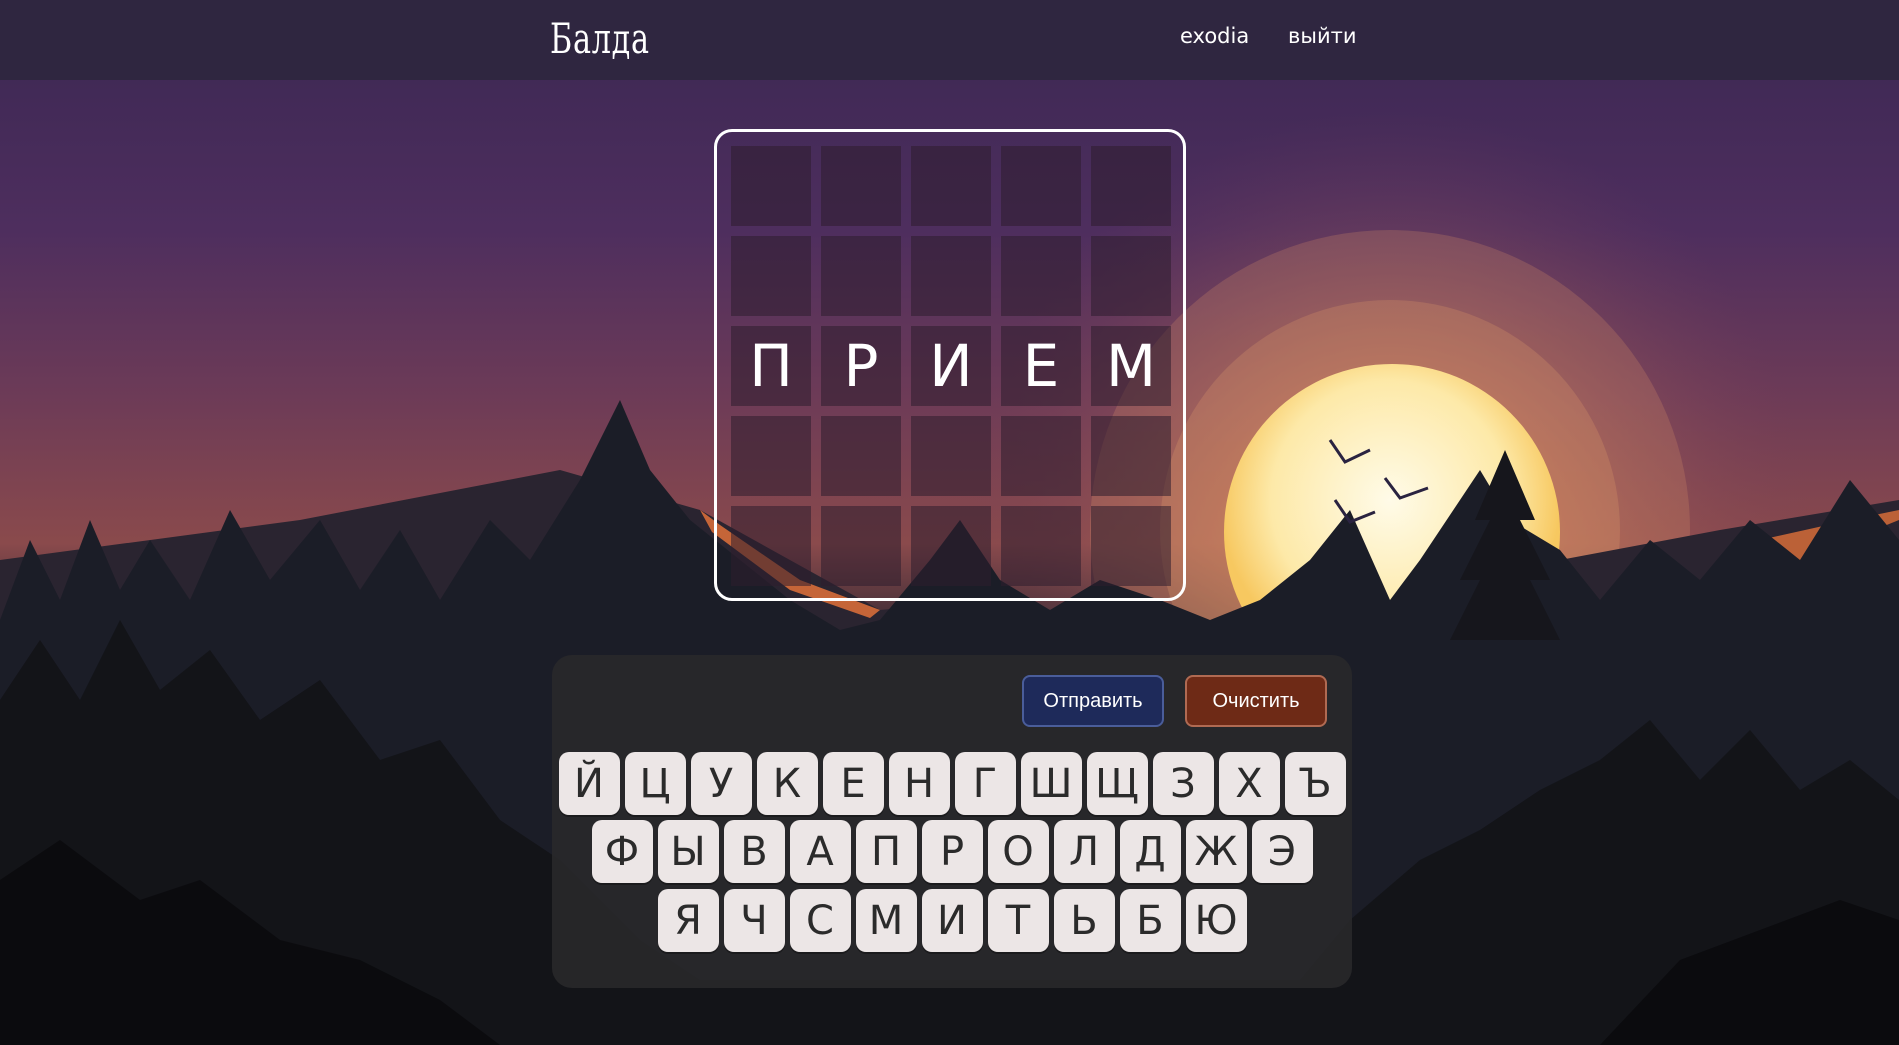 Image resolution: width=1899 pixels, height=1045 pixels. I want to click on key-letter: К, so click(787, 783).